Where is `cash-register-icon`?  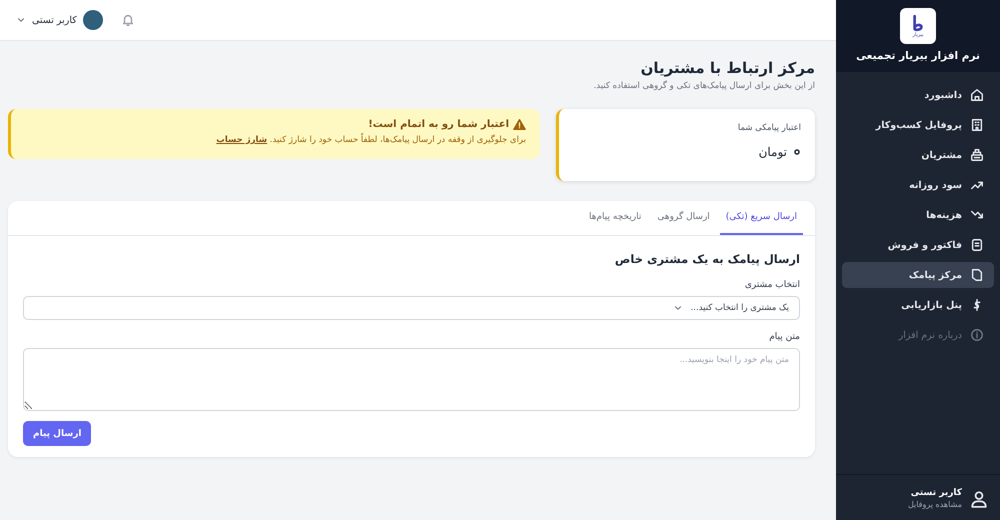 cash-register-icon is located at coordinates (977, 155).